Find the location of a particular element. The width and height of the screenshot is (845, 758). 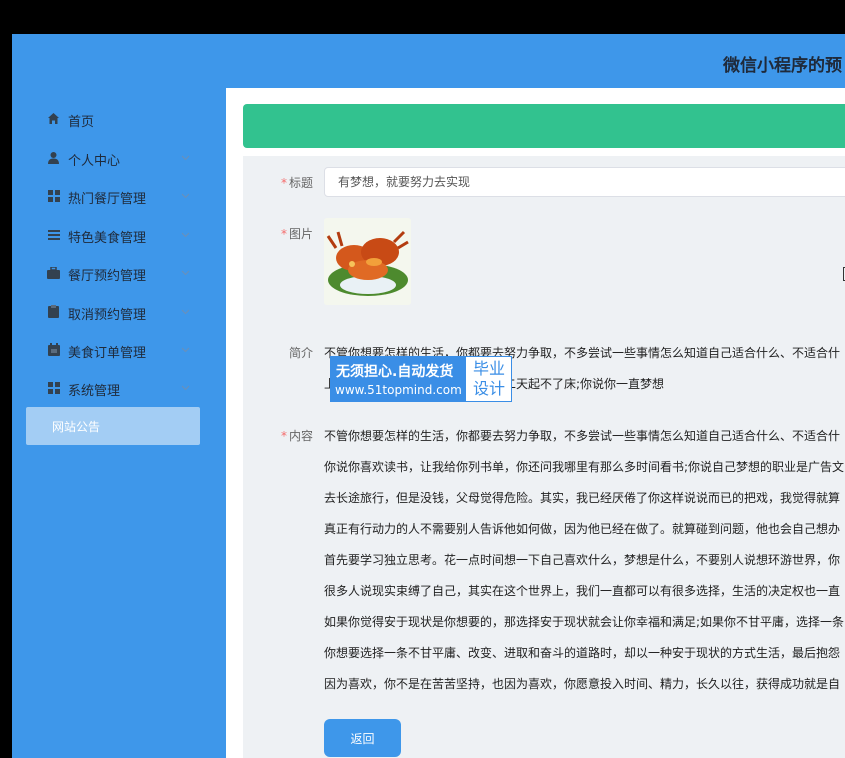

top-bar: 微信小程序的预 is located at coordinates (428, 61).